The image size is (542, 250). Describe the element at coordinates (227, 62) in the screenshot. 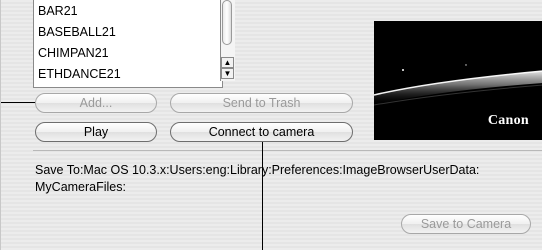

I see `scroll-up-arrow-icon: ▲` at that location.